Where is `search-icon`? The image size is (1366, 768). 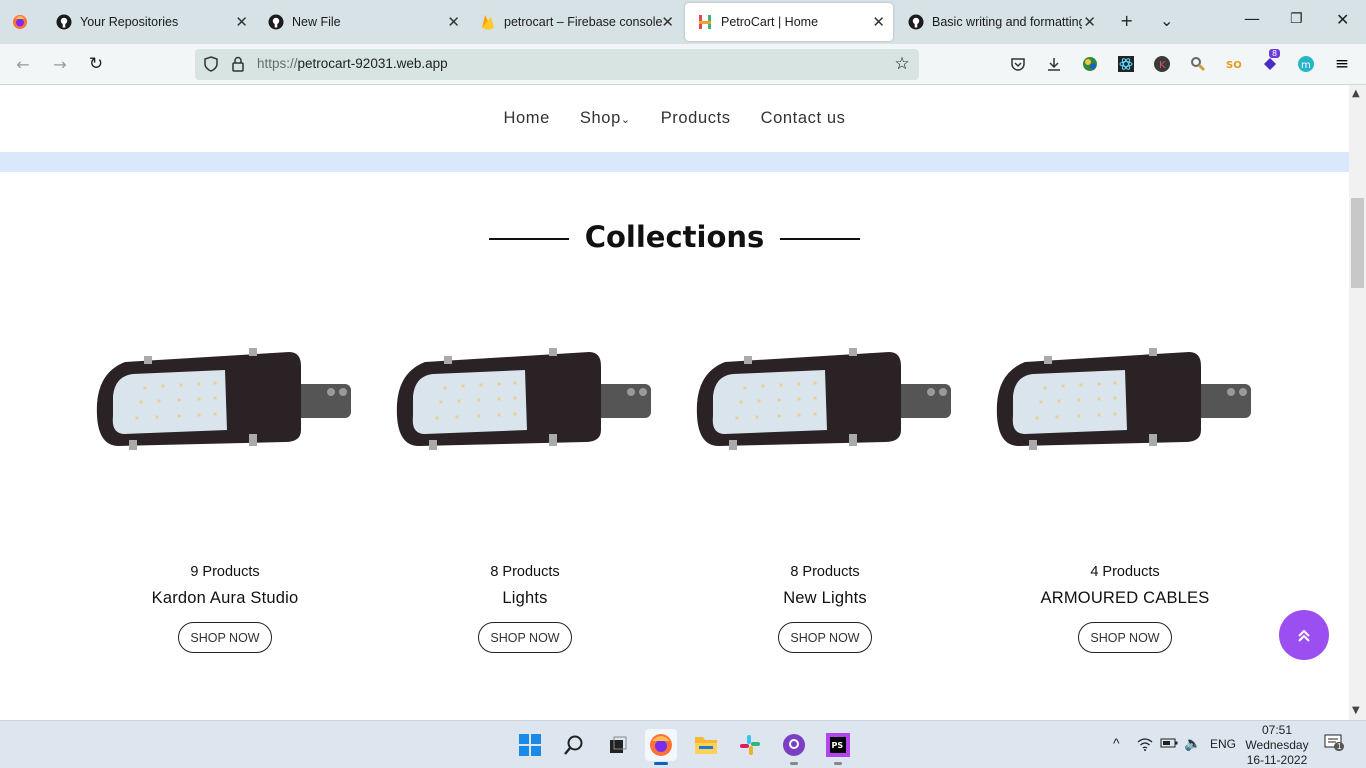 search-icon is located at coordinates (573, 745).